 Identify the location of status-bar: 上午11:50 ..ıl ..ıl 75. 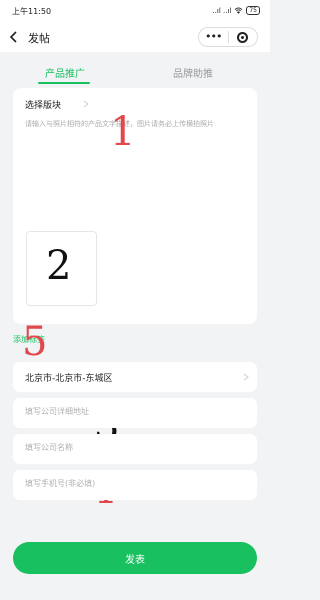
(135, 11).